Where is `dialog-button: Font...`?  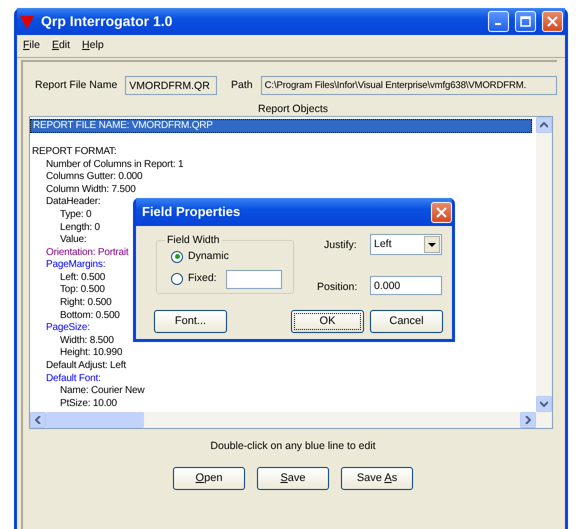 dialog-button: Font... is located at coordinates (190, 321).